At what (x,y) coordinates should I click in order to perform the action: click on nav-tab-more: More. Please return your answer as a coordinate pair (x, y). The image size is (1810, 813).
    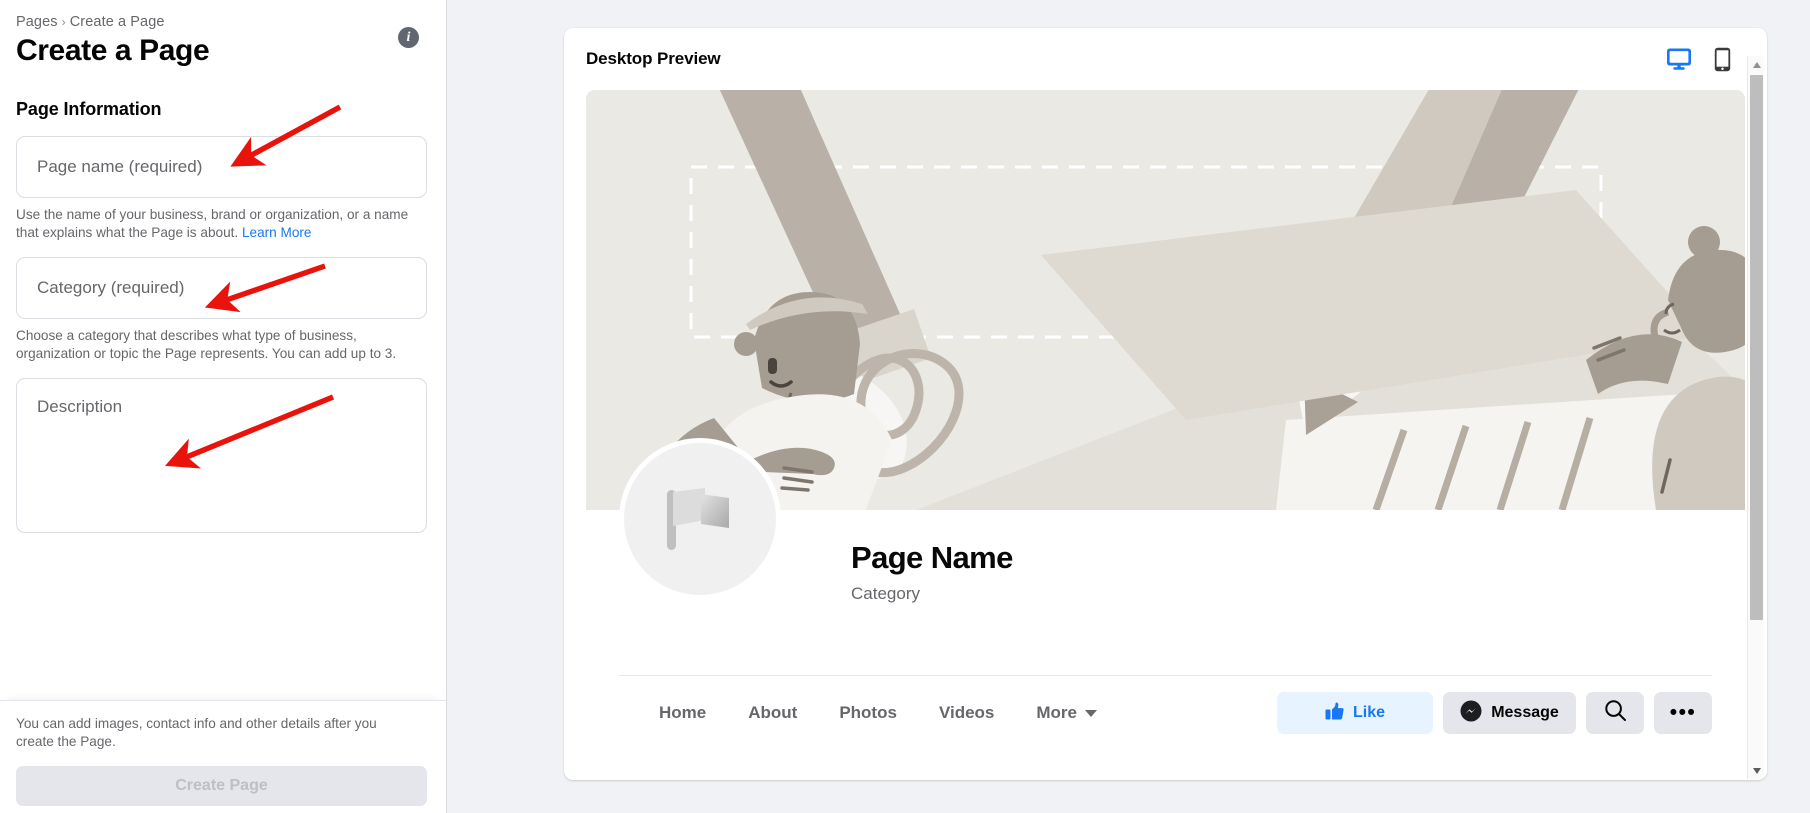
    Looking at the image, I should click on (1066, 713).